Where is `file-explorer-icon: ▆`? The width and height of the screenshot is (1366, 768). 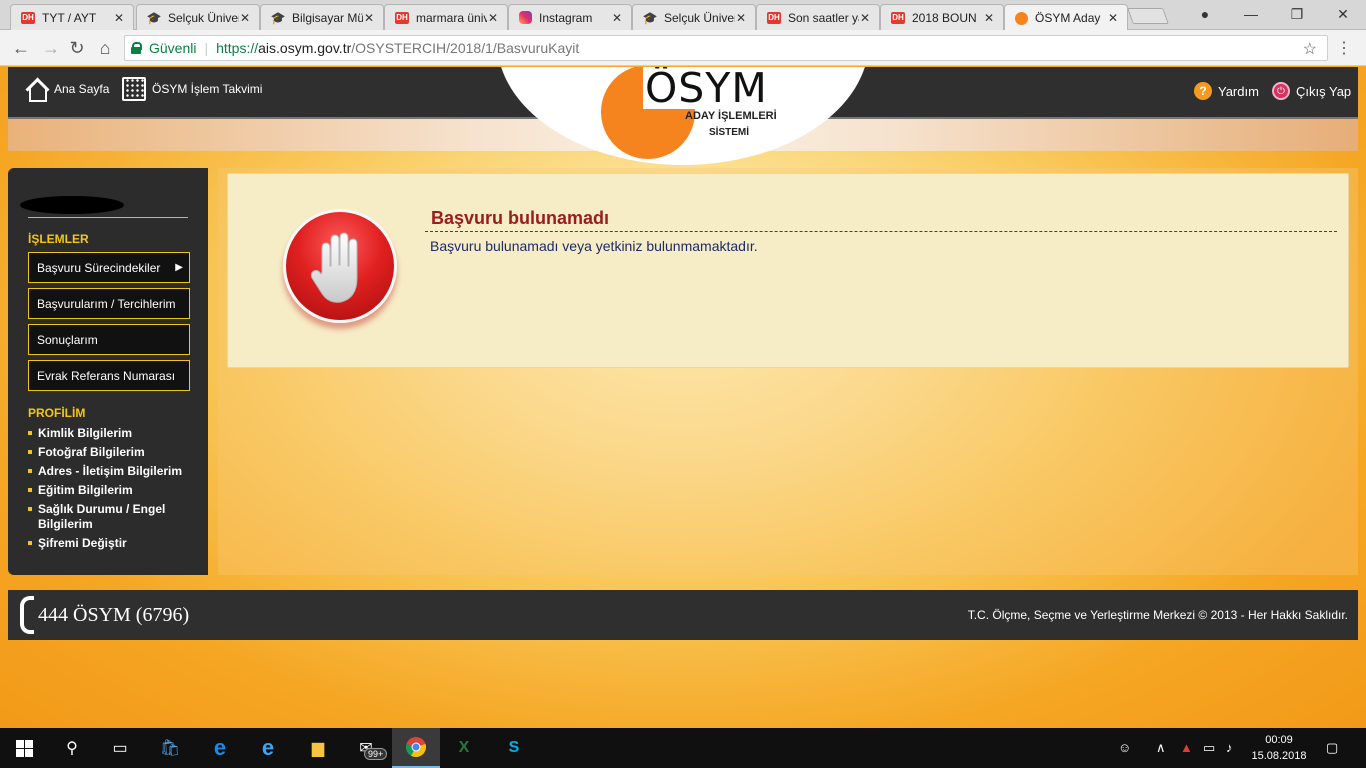
file-explorer-icon: ▆ is located at coordinates (318, 748).